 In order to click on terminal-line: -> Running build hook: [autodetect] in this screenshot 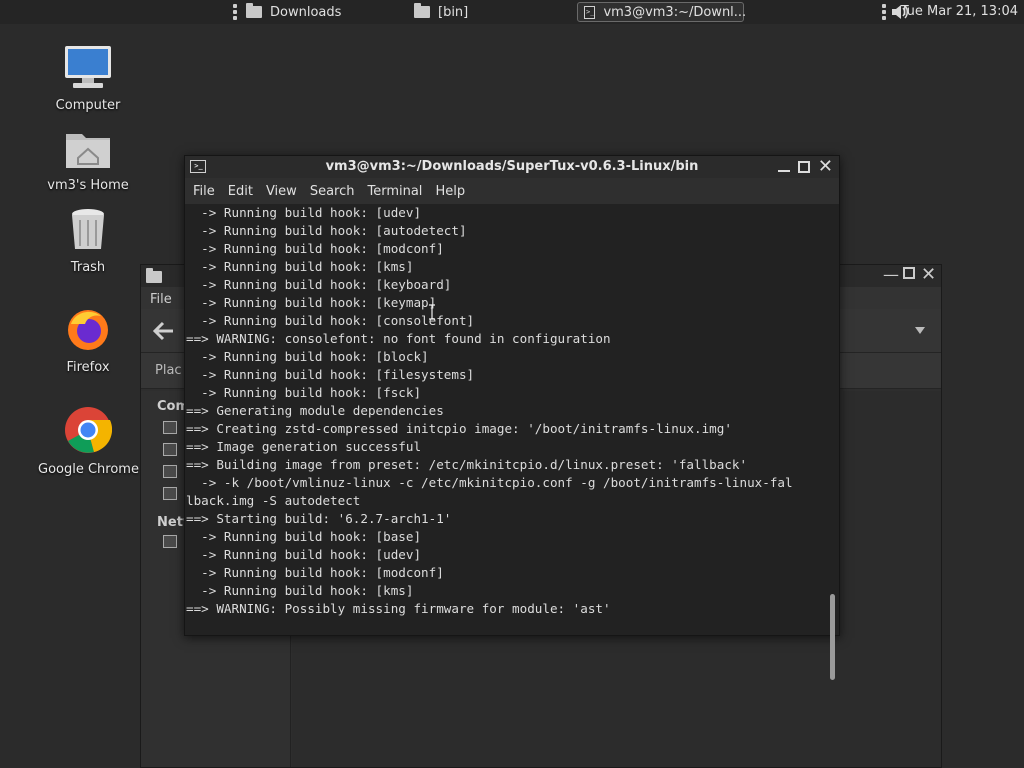, I will do `click(326, 230)`.